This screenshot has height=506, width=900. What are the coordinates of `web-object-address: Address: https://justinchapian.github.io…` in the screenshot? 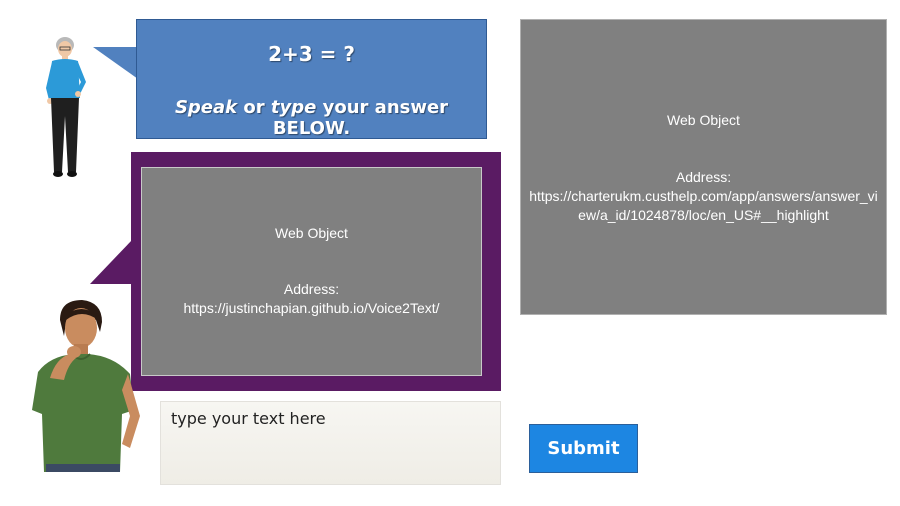 It's located at (311, 299).